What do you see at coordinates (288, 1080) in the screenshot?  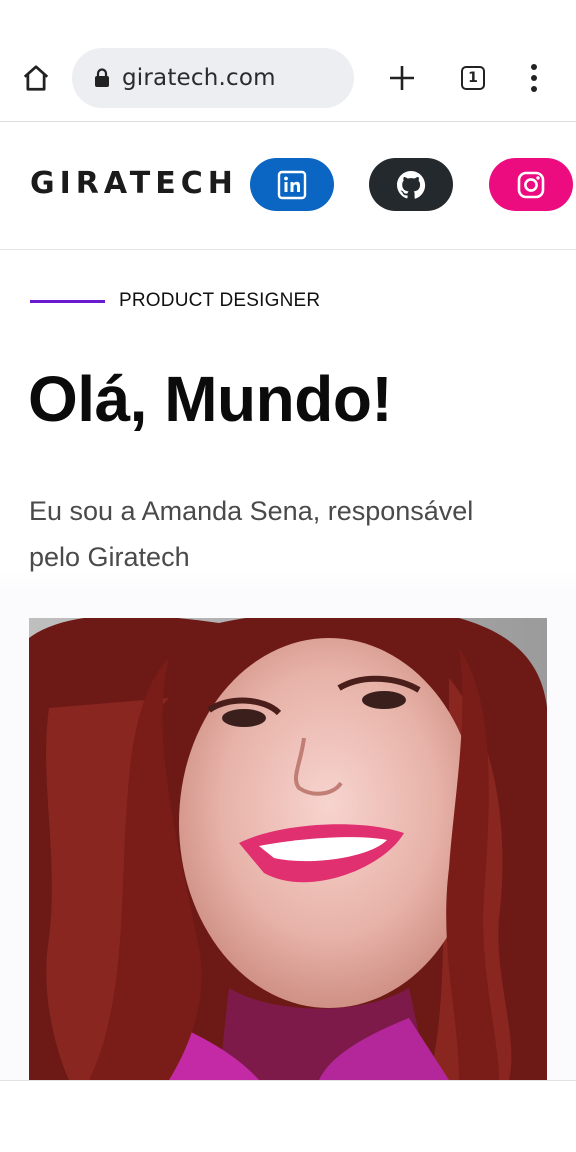 I see `page-divider` at bounding box center [288, 1080].